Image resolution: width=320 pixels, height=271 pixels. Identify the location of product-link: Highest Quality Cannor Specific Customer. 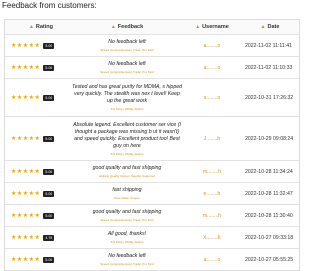
(127, 176).